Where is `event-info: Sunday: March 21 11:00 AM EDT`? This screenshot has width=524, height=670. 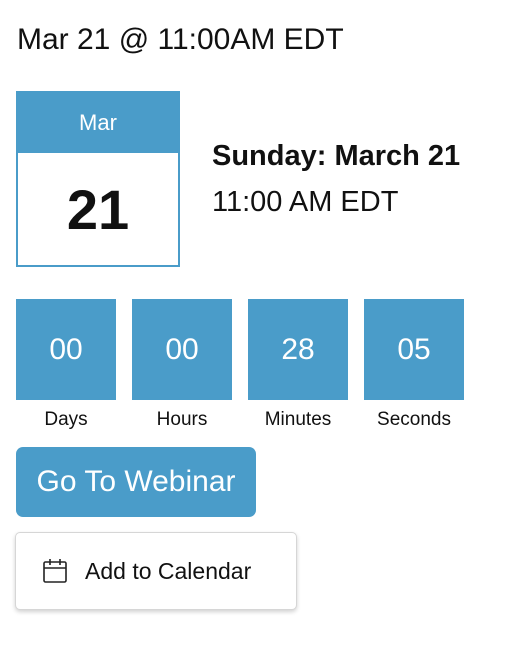
event-info: Sunday: March 21 11:00 AM EDT is located at coordinates (336, 179).